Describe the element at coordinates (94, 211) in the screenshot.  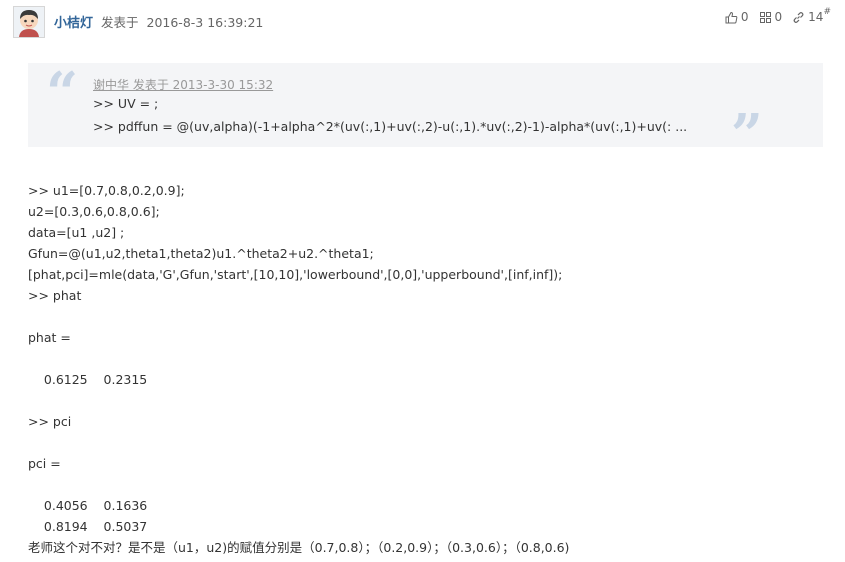
I see `content-line: u2=[0.3,0.6,0.8,0.6];` at that location.